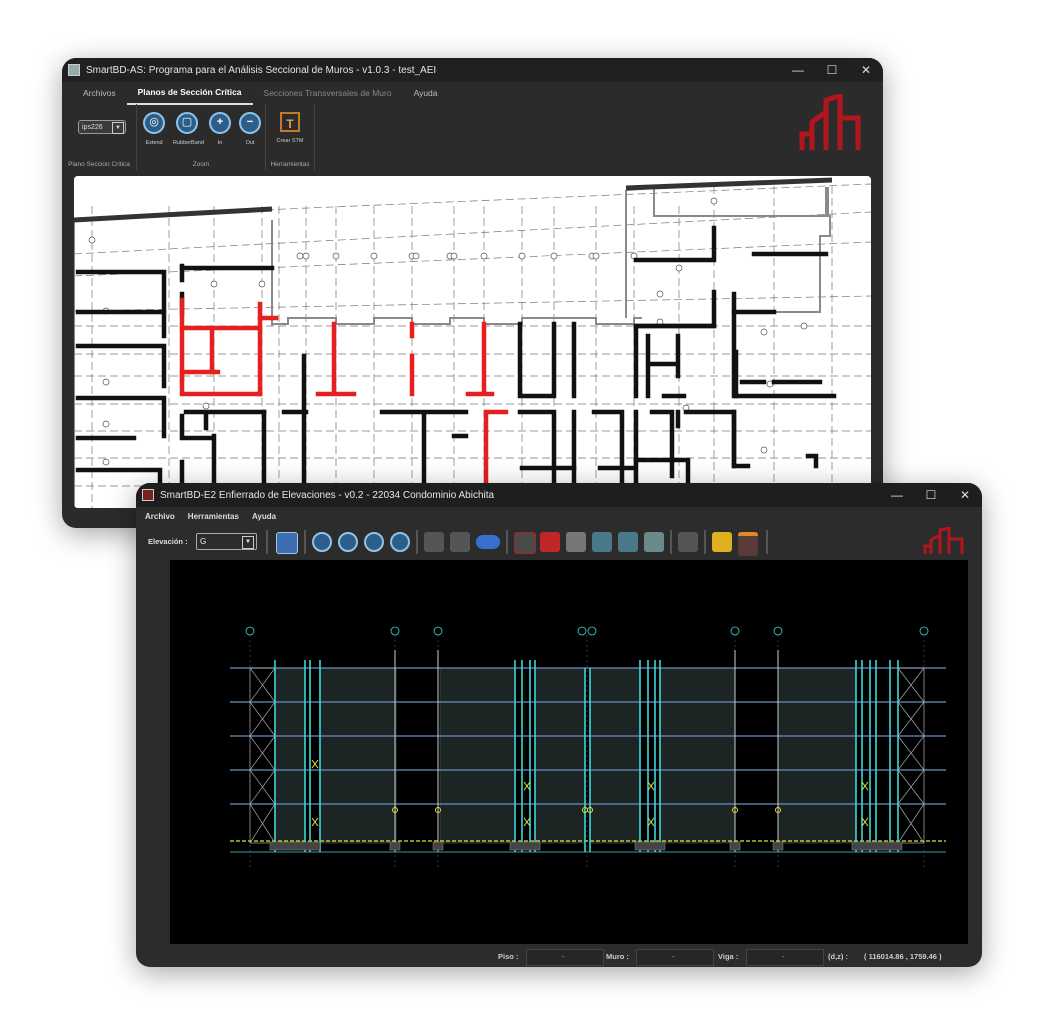  I want to click on zoom-extend-button: ◎ Extend, so click(154, 129).